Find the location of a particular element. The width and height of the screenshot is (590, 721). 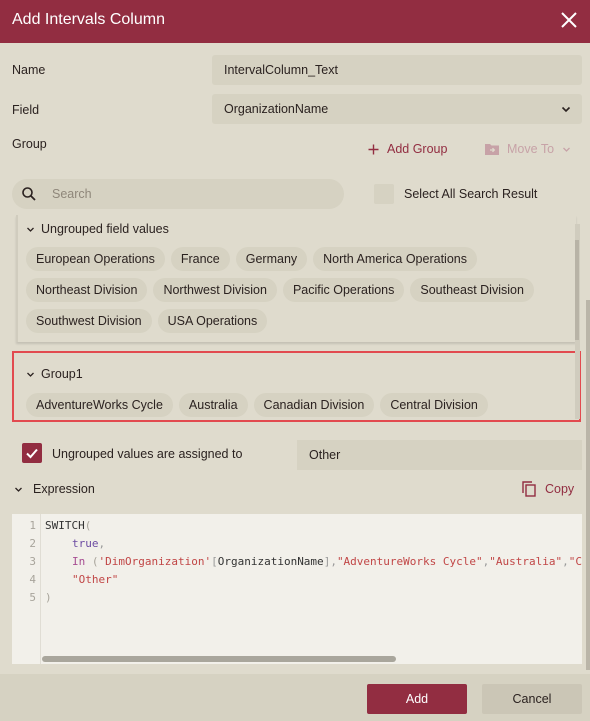

value-chip: Australia is located at coordinates (213, 405).